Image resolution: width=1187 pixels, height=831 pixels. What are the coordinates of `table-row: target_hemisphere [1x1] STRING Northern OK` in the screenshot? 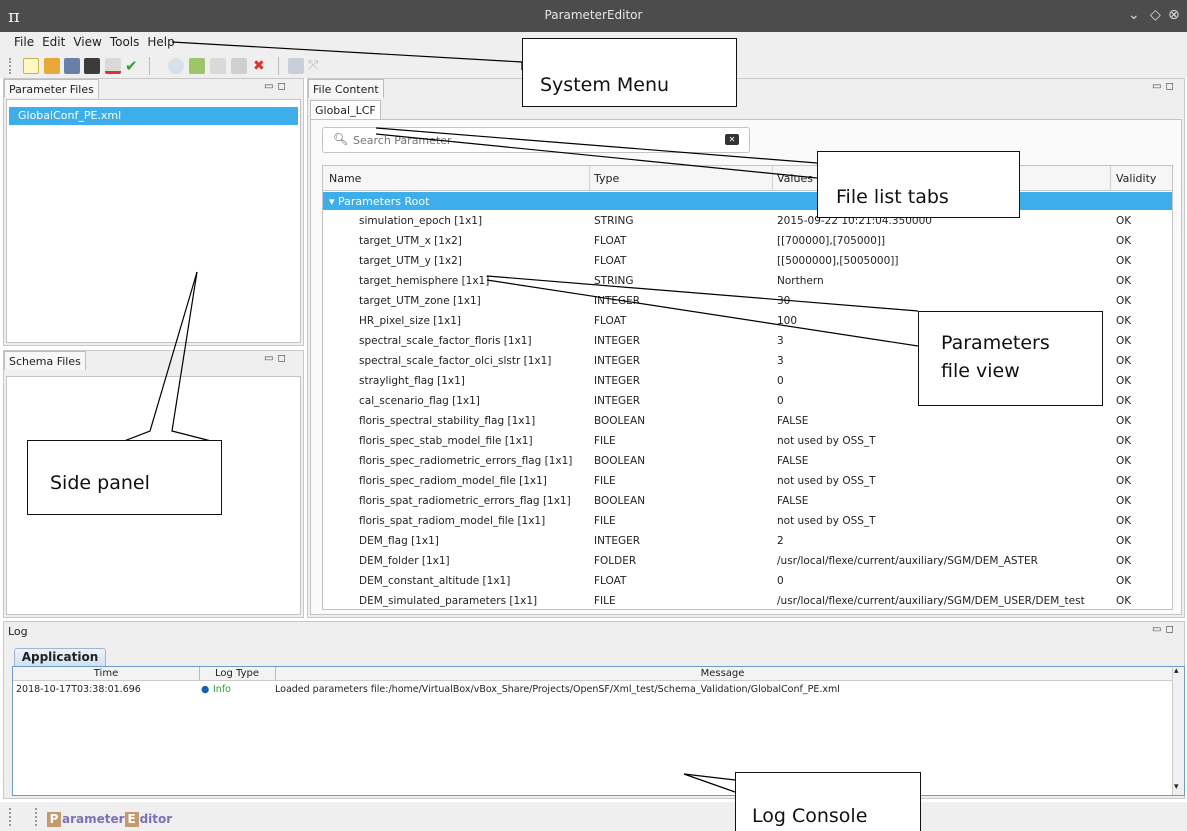 It's located at (747, 281).